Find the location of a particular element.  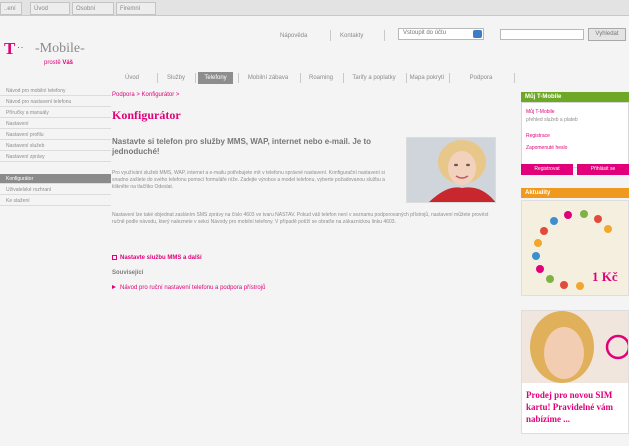

breadcrumb: Podpora > Konfigurátor > is located at coordinates (145, 95).